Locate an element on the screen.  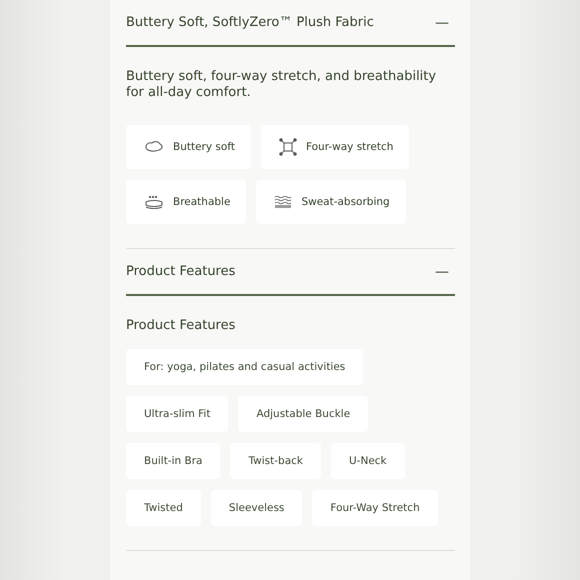
section-description: Buttery soft, four-way stretch, and breathability for all-day comfort. is located at coordinates (282, 85).